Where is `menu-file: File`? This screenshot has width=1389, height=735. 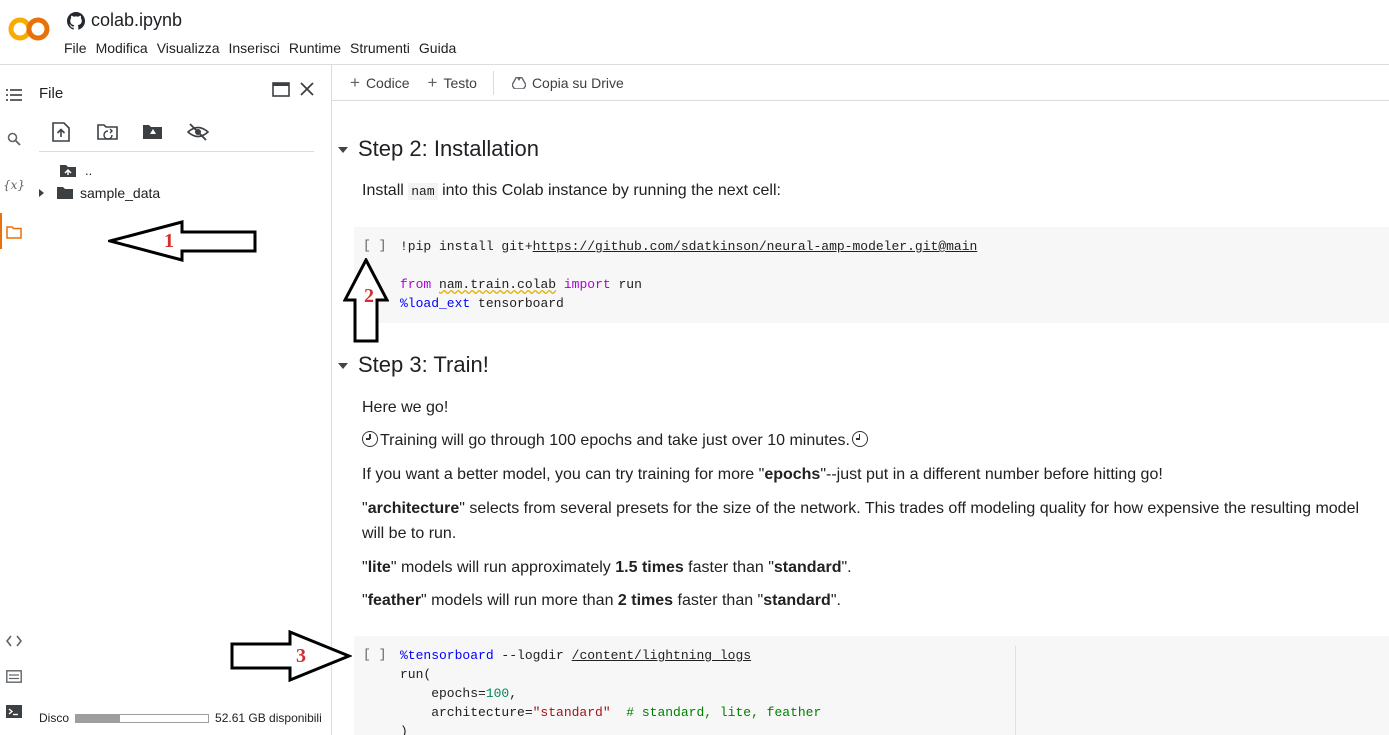 menu-file: File is located at coordinates (78, 48).